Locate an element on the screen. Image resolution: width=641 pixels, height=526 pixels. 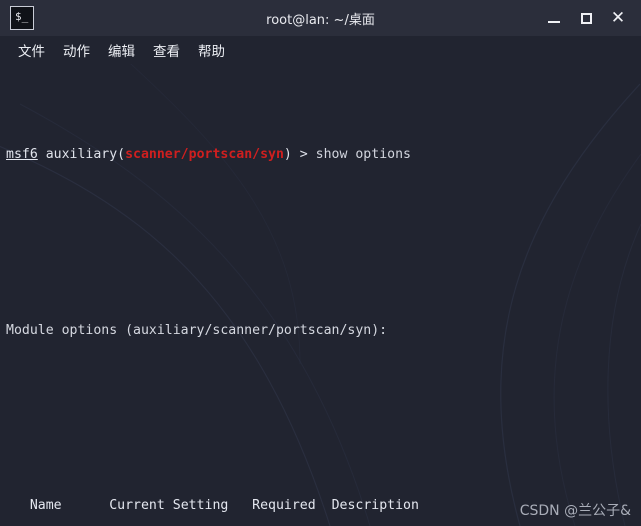
minimize-icon is located at coordinates (554, 22).